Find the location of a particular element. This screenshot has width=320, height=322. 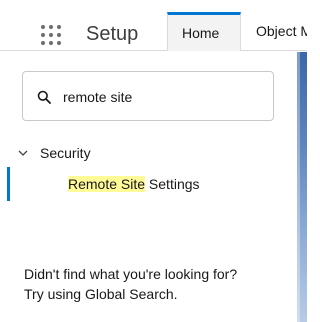

search-match-highlight: Remote Site is located at coordinates (107, 184).